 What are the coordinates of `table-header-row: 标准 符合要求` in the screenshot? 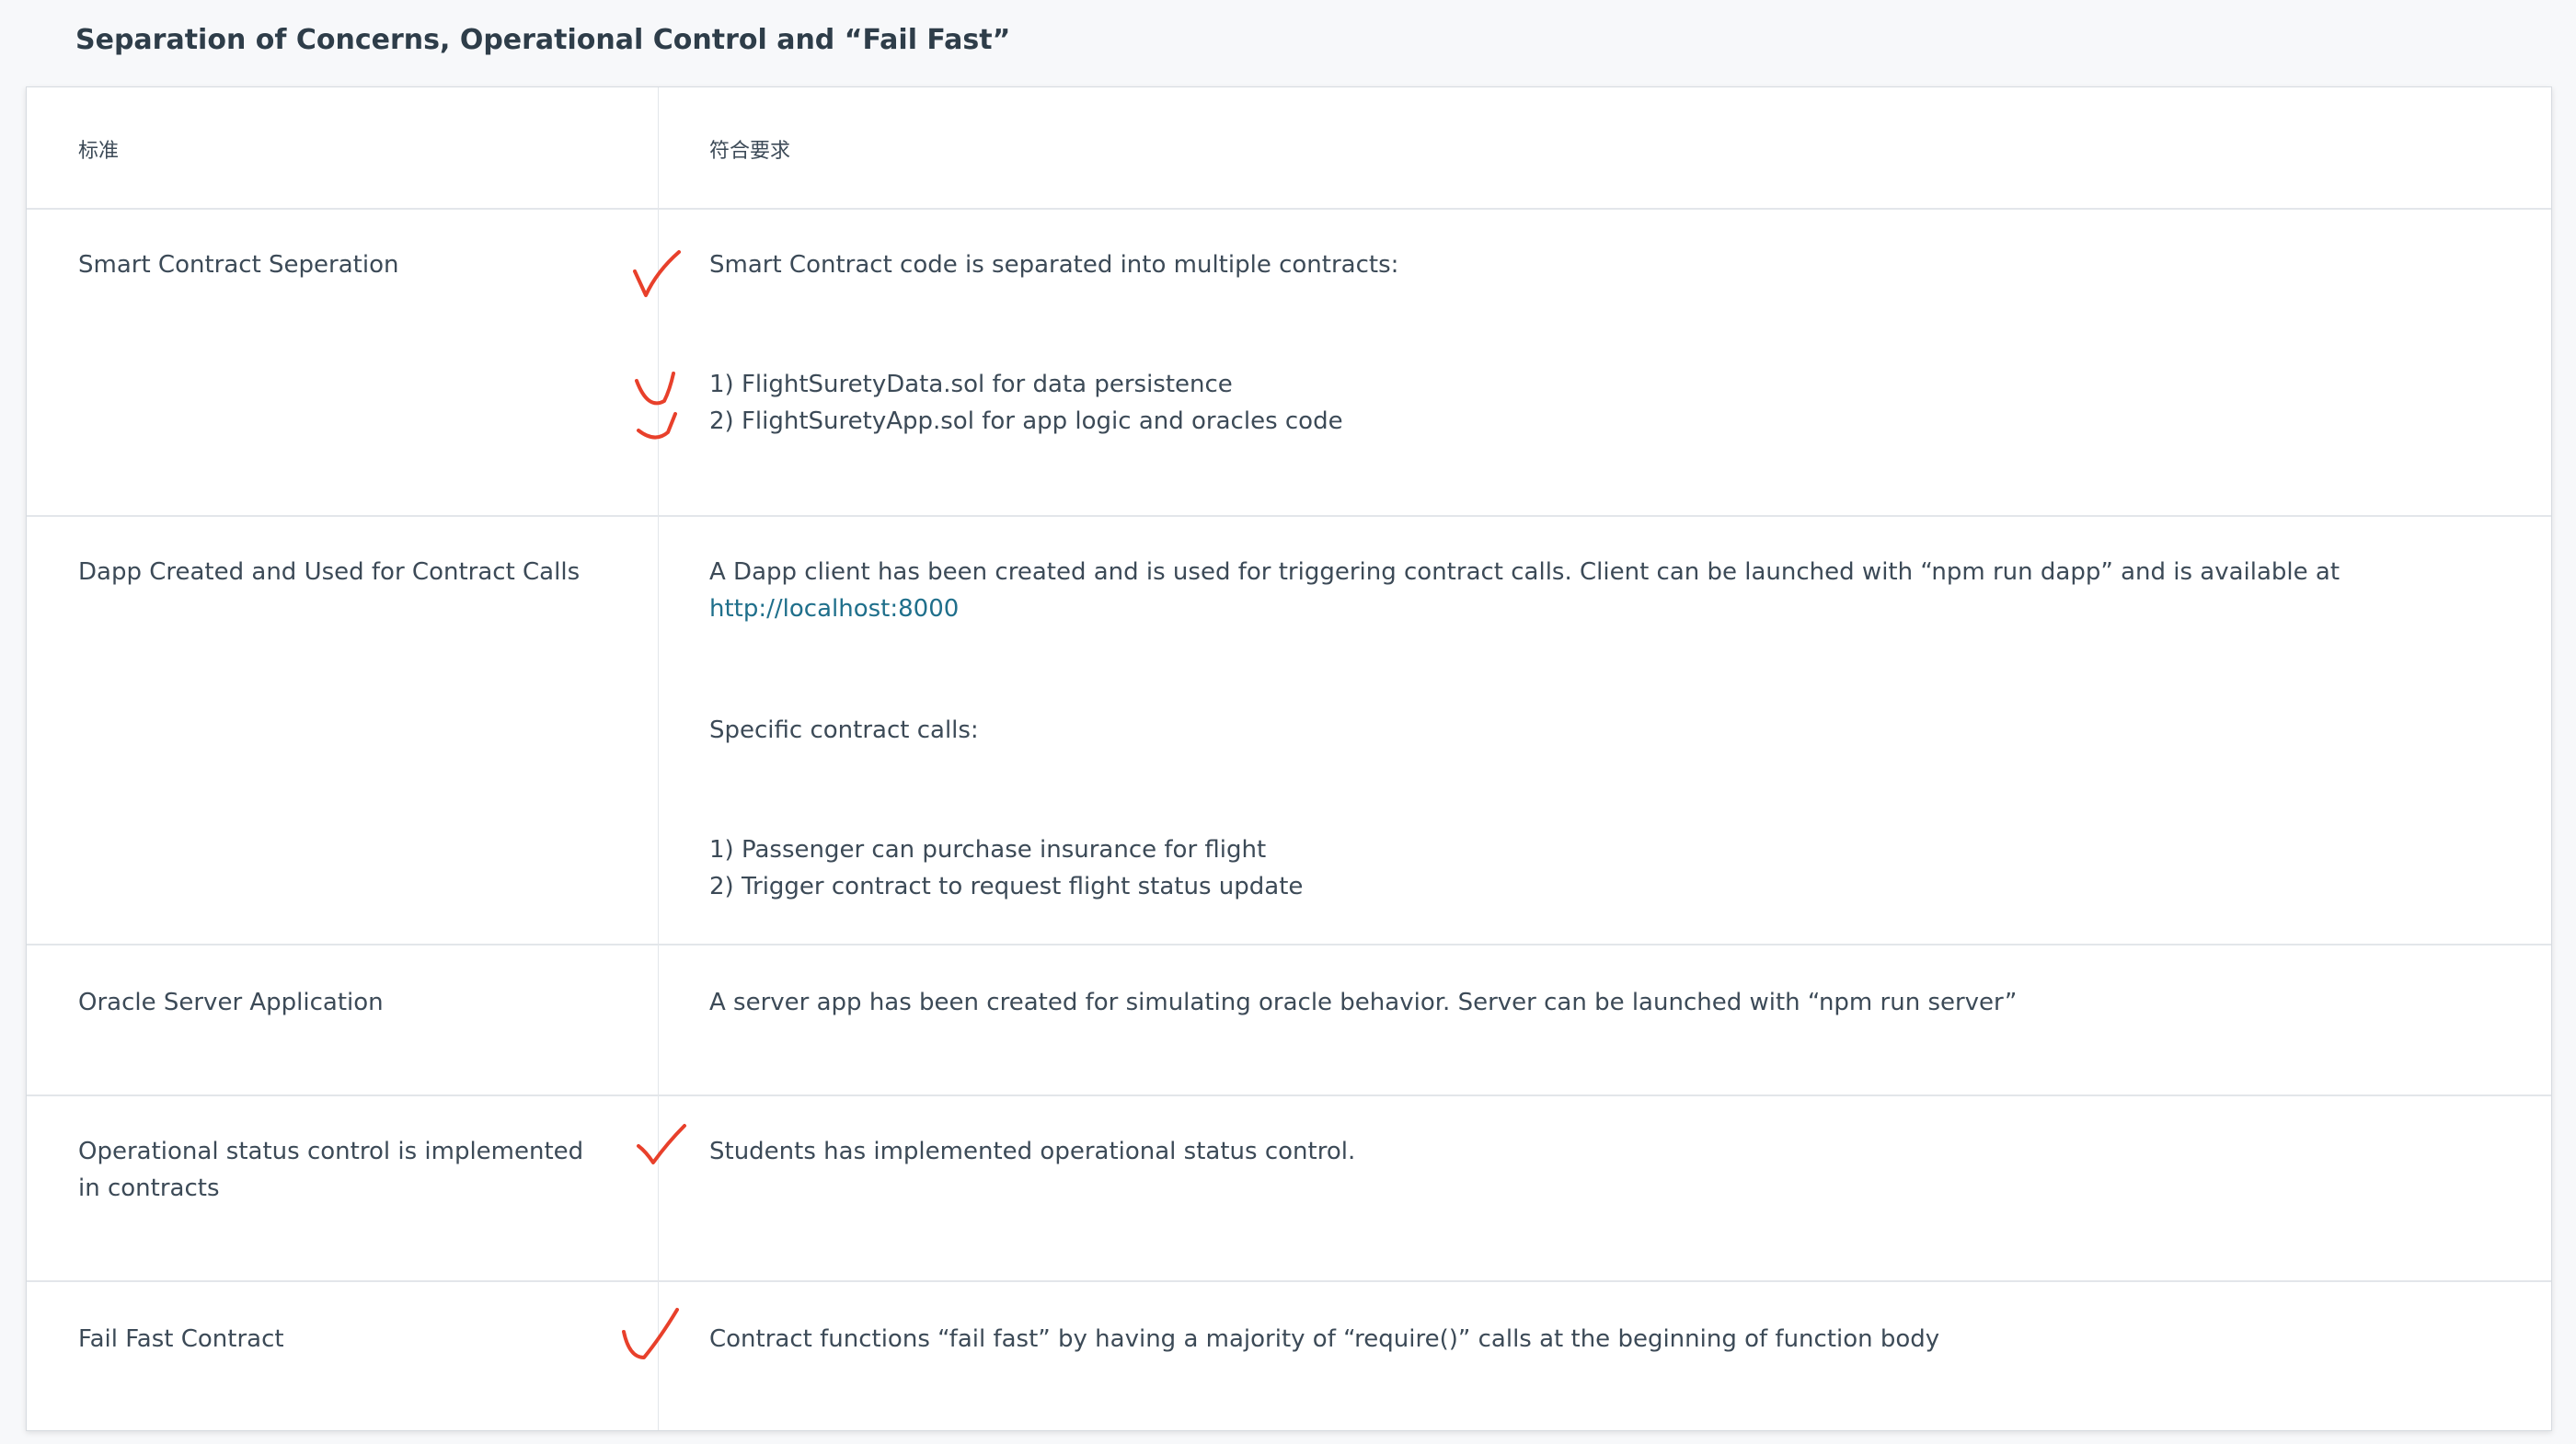 It's located at (1289, 148).